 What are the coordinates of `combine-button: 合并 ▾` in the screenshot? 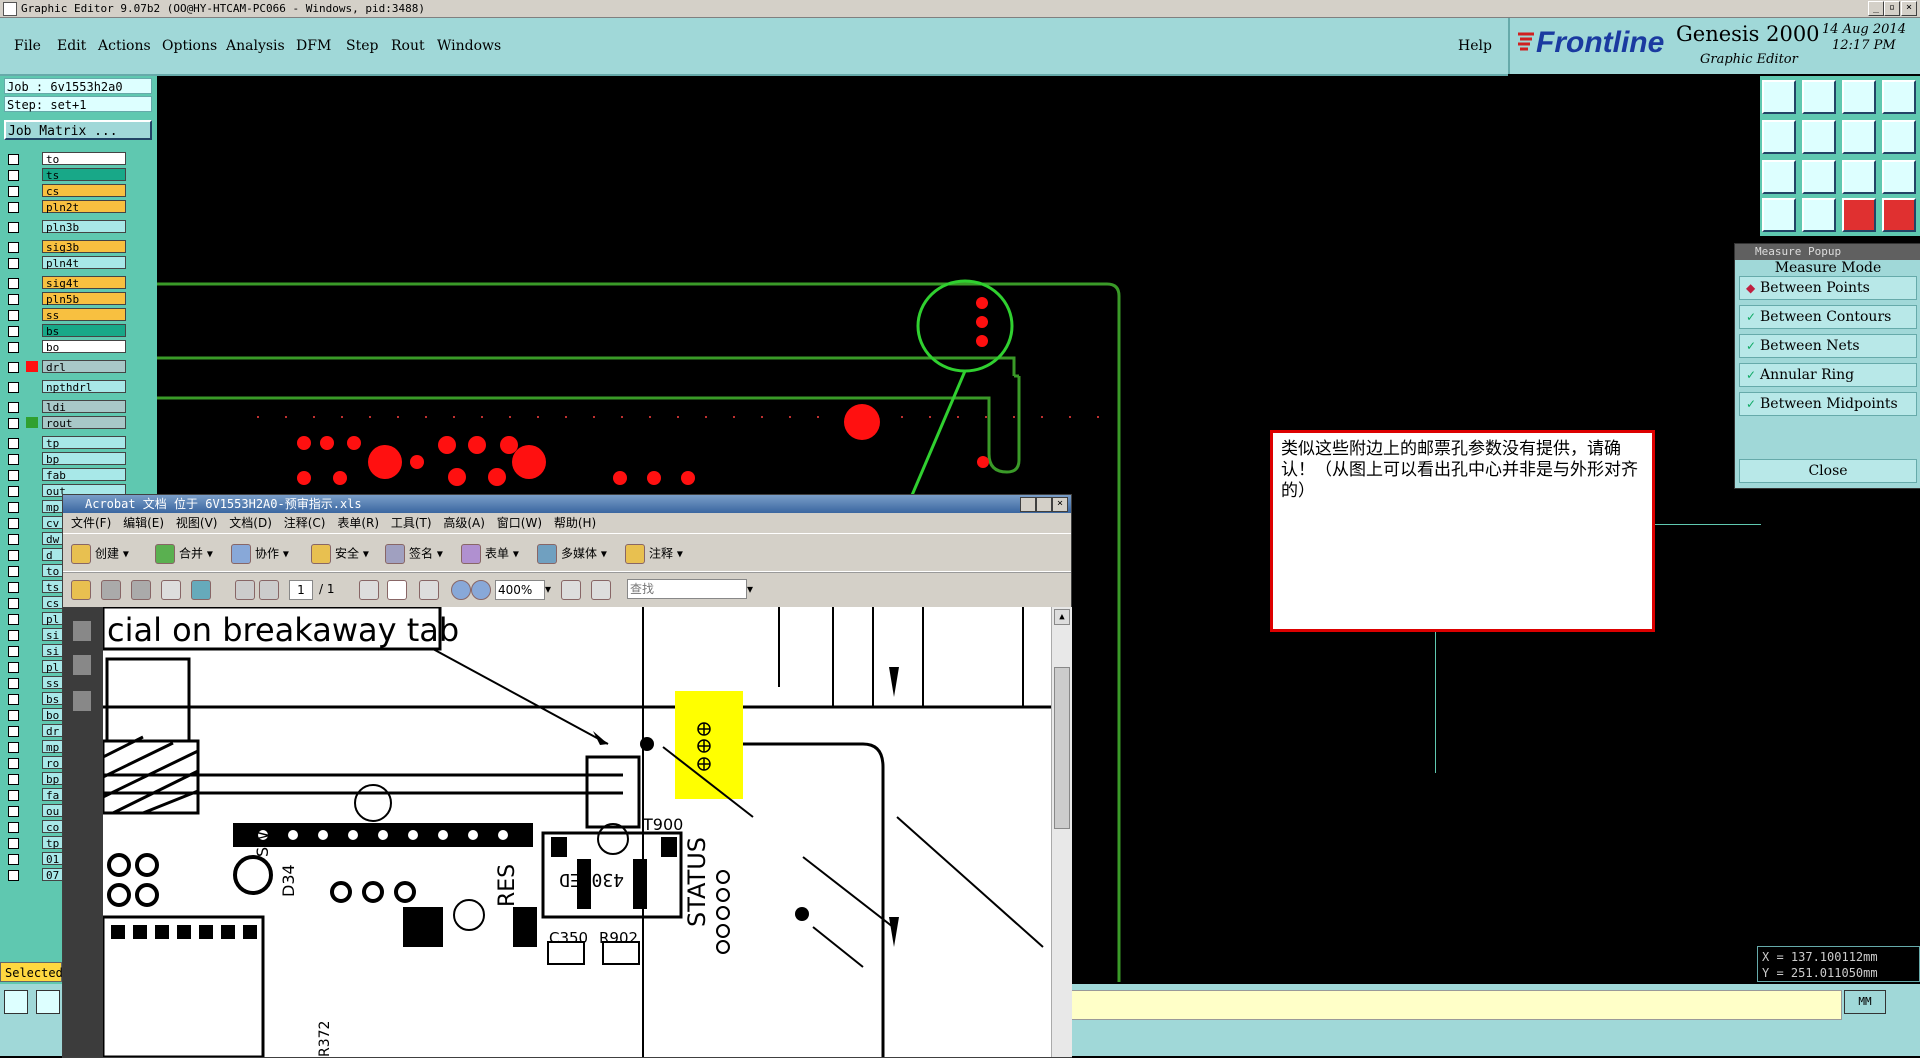 It's located at (184, 554).